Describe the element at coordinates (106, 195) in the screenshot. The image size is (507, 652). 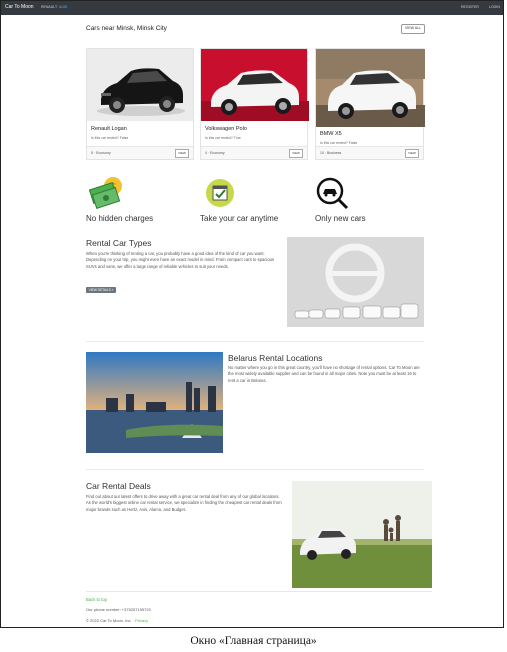
I see `money-icon: $` at that location.